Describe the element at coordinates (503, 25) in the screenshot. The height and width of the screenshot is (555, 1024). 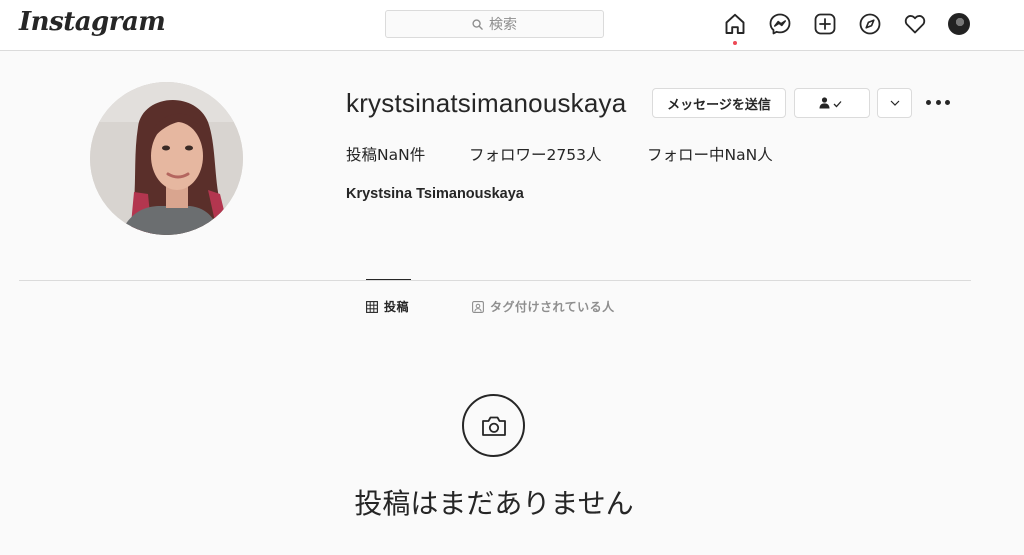
I see `search-placeholder: 検索` at that location.